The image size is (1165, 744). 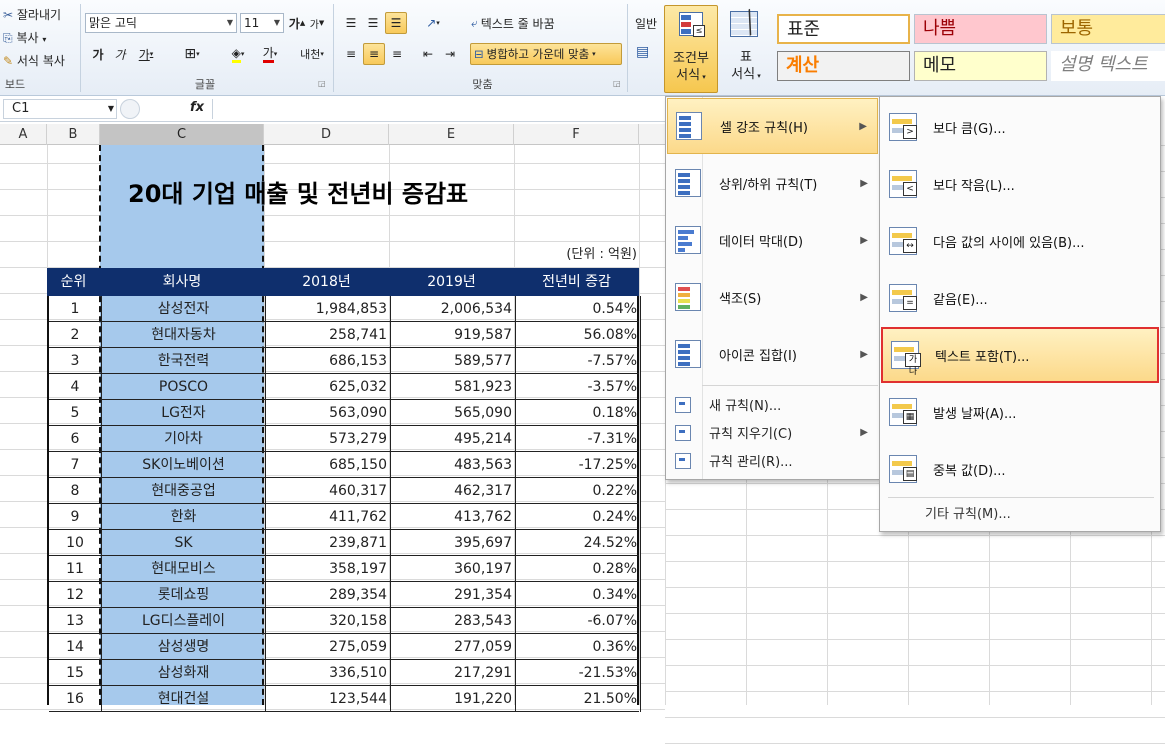 I want to click on change-cell: 0.34%, so click(x=578, y=595).